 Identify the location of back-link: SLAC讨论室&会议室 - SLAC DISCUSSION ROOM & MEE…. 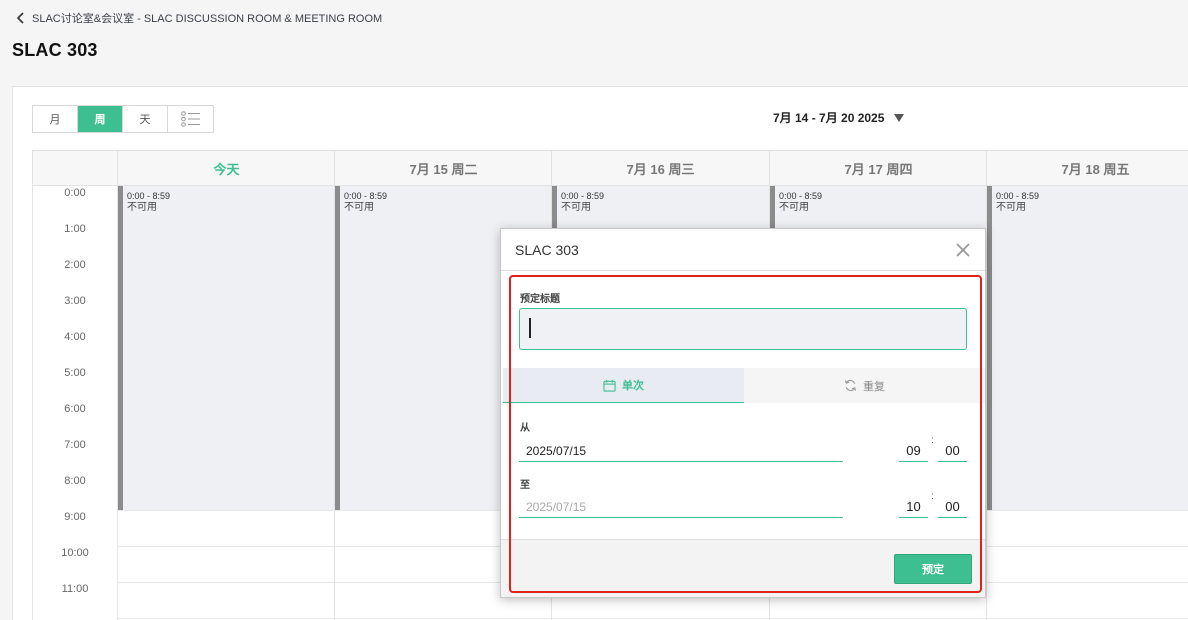
(199, 18).